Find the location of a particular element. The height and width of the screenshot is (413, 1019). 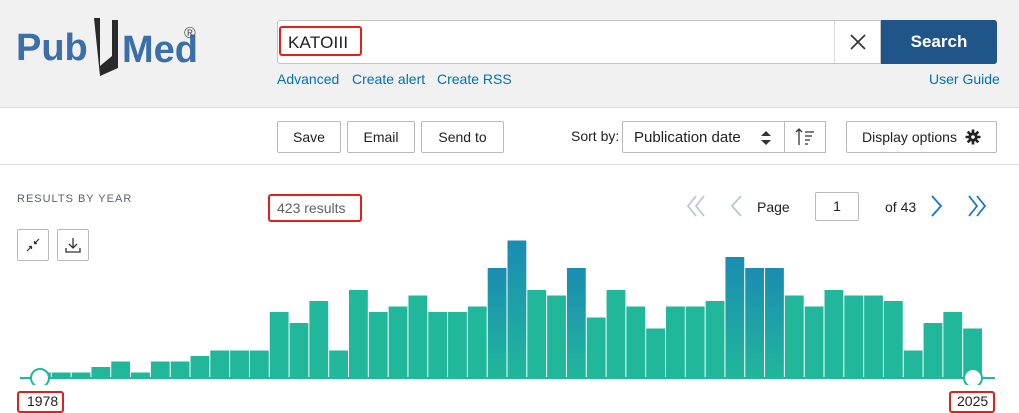

chart-bar-1999 is located at coordinates (457, 345).